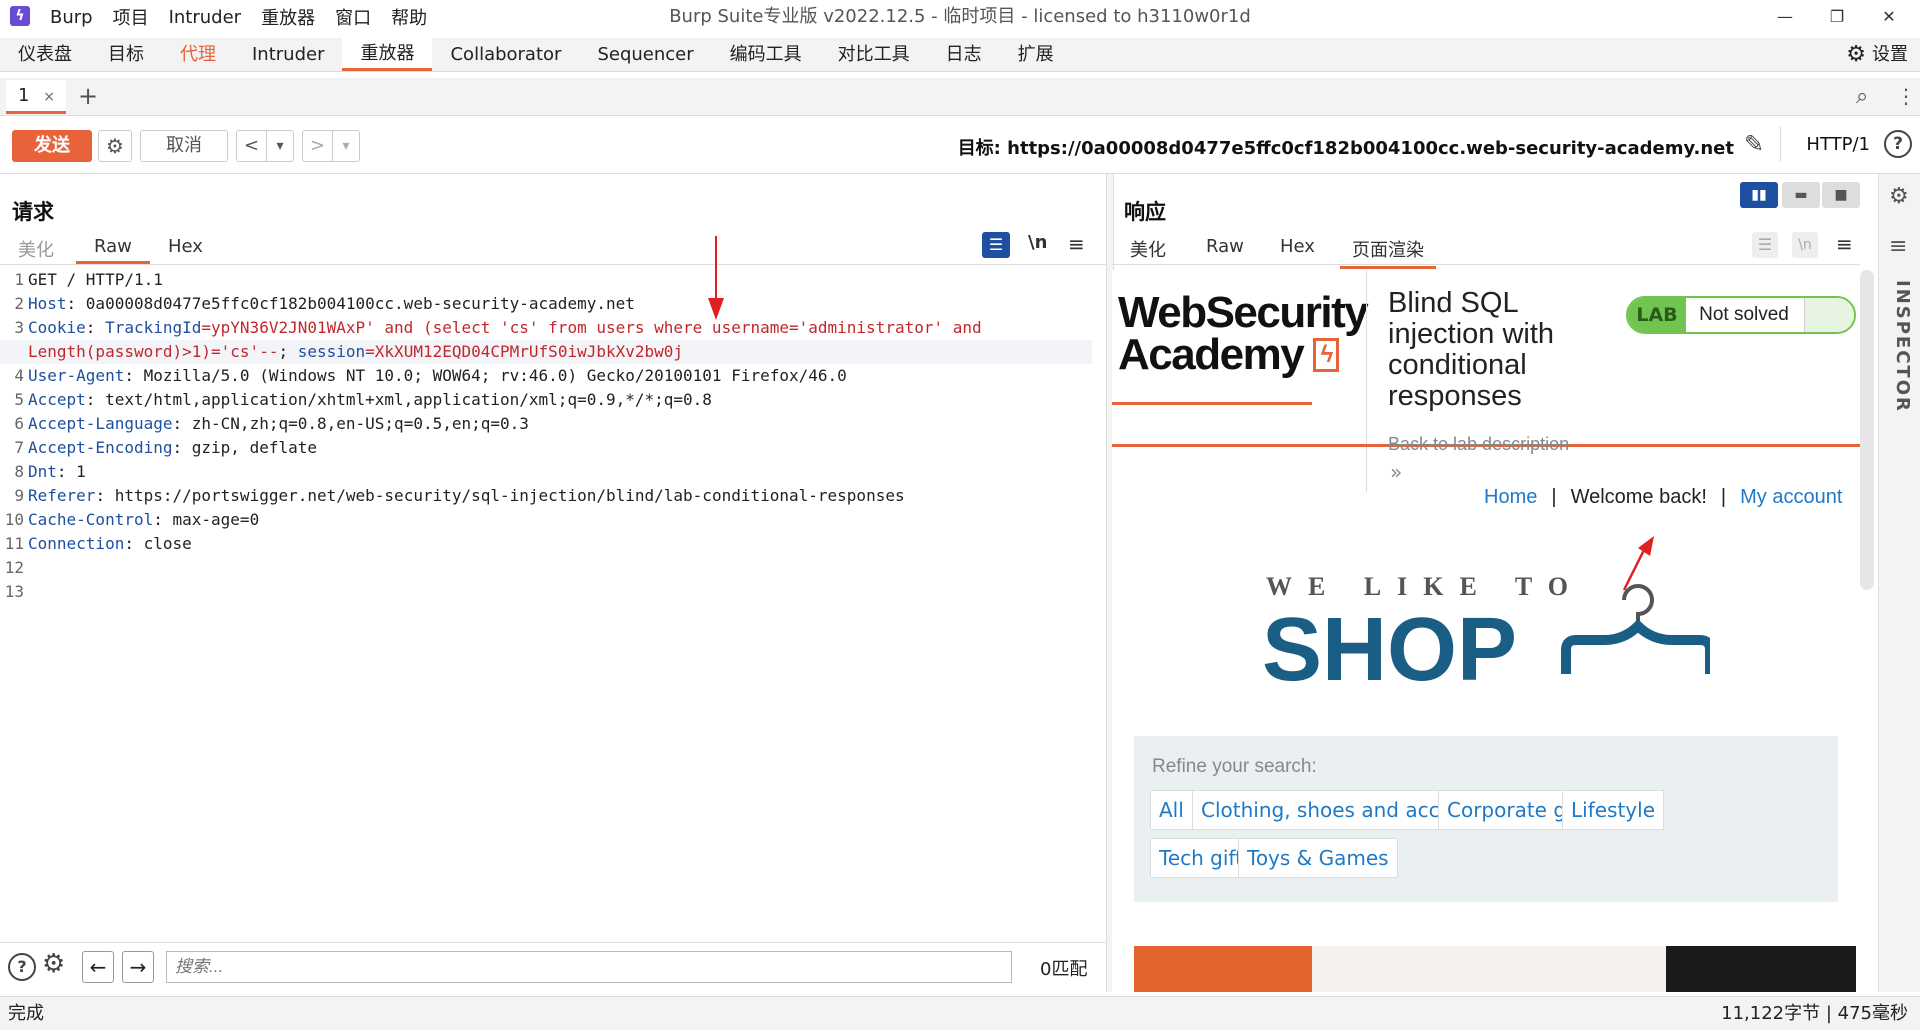 The image size is (1920, 1031). Describe the element at coordinates (1780, 144) in the screenshot. I see `toolbar-divider` at that location.